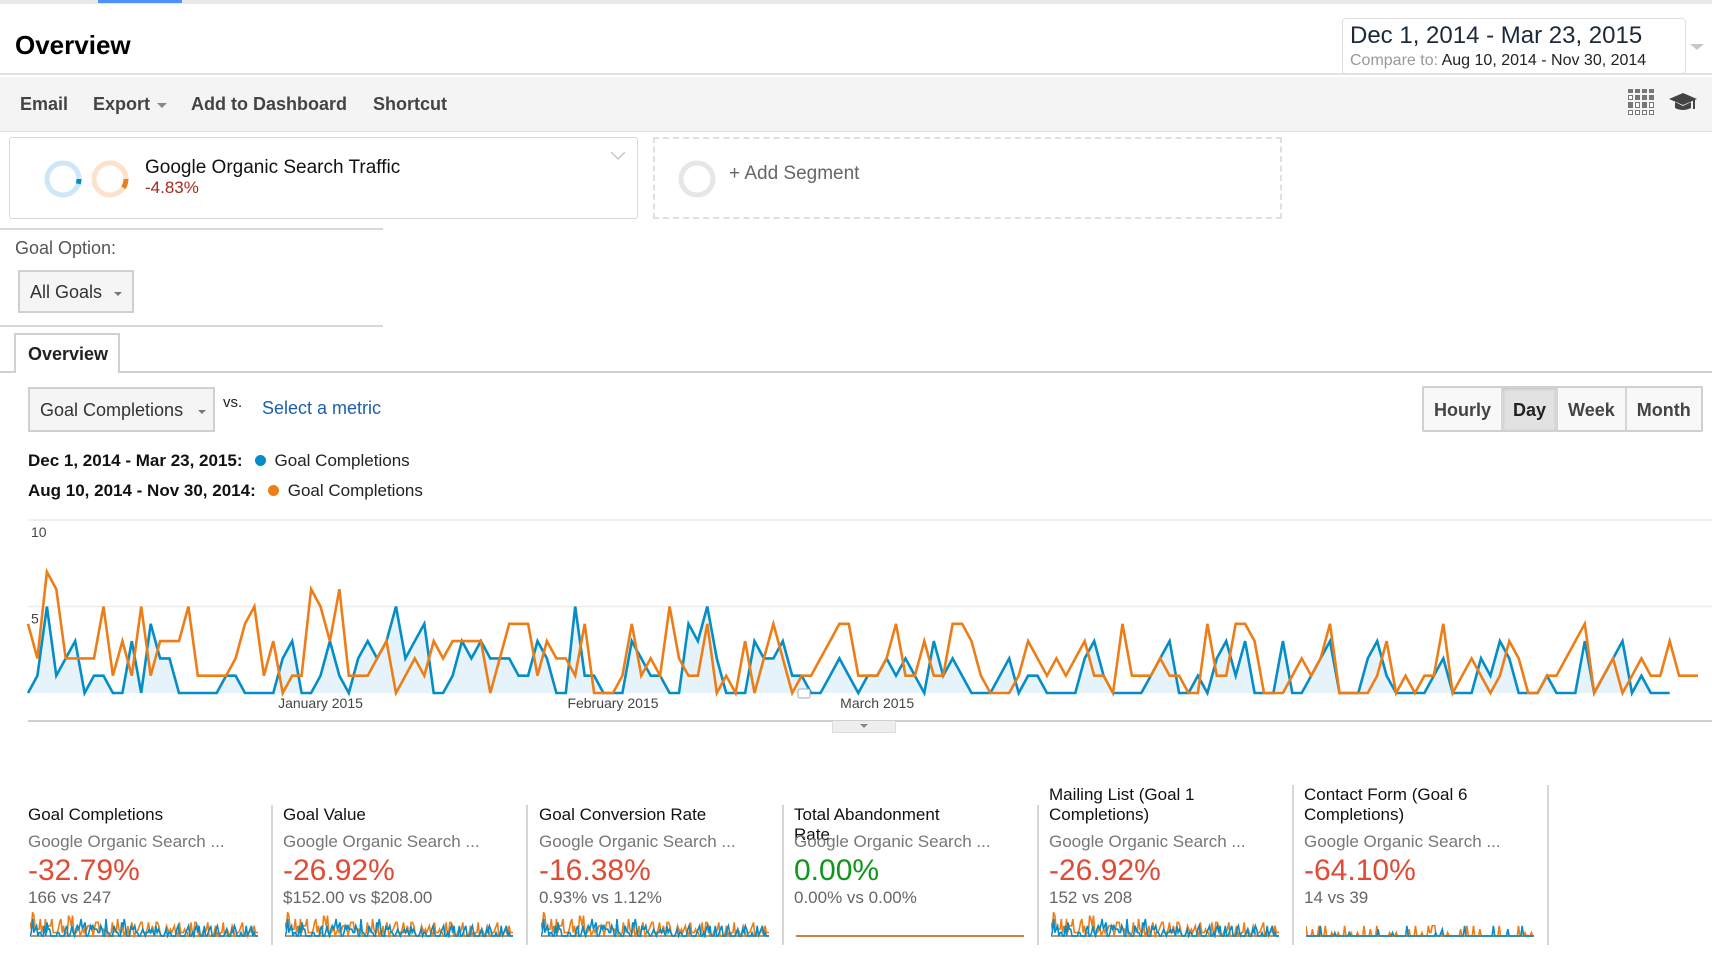 This screenshot has width=1712, height=960. Describe the element at coordinates (697, 179) in the screenshot. I see `empty-segment-ring-icon` at that location.